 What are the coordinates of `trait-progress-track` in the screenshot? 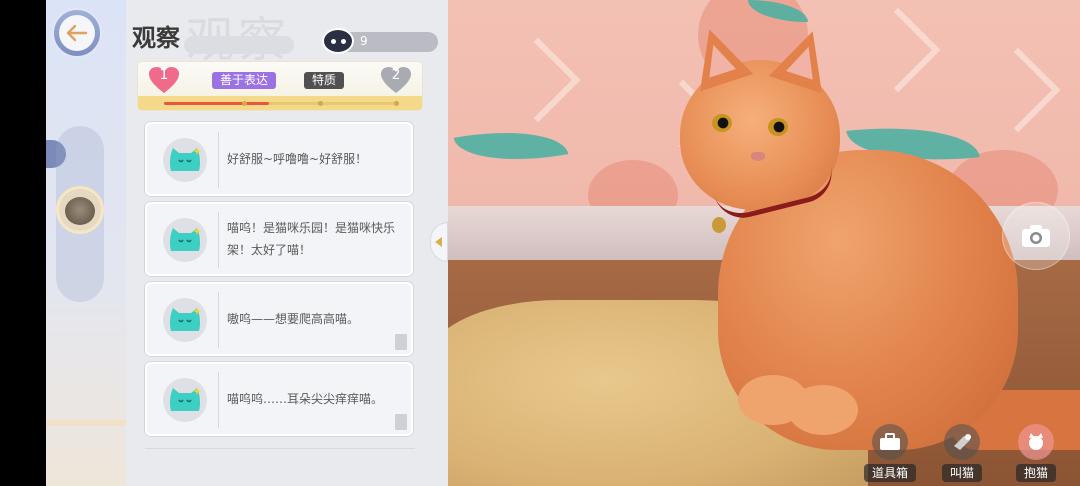 It's located at (280, 103).